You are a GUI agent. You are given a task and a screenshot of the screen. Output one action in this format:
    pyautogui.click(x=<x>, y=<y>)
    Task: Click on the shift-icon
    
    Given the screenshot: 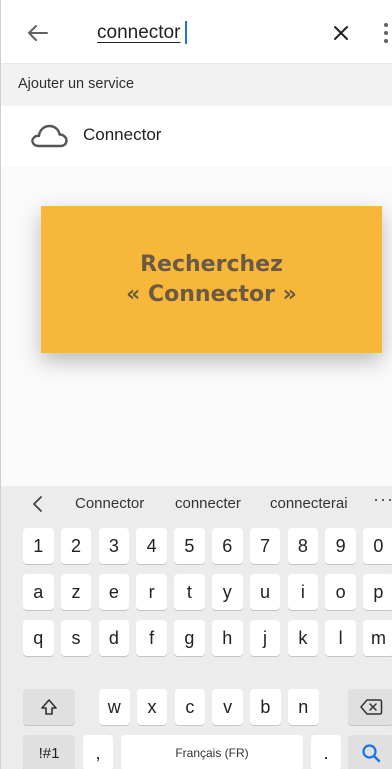 What is the action you would take?
    pyautogui.click(x=49, y=707)
    